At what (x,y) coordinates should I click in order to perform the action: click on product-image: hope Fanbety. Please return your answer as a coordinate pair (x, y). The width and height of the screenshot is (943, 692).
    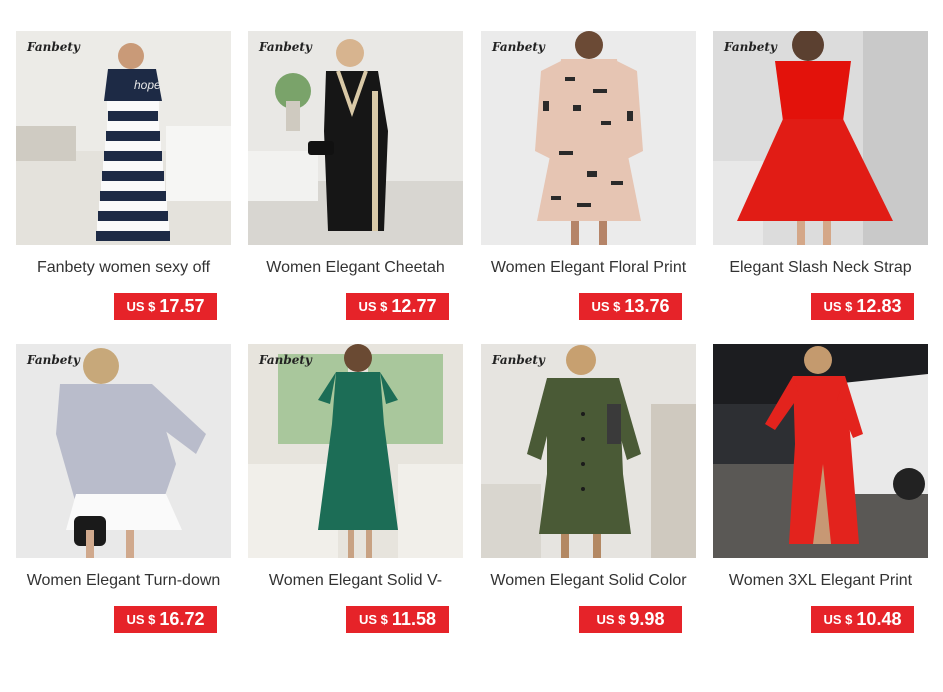
    Looking at the image, I should click on (123, 138).